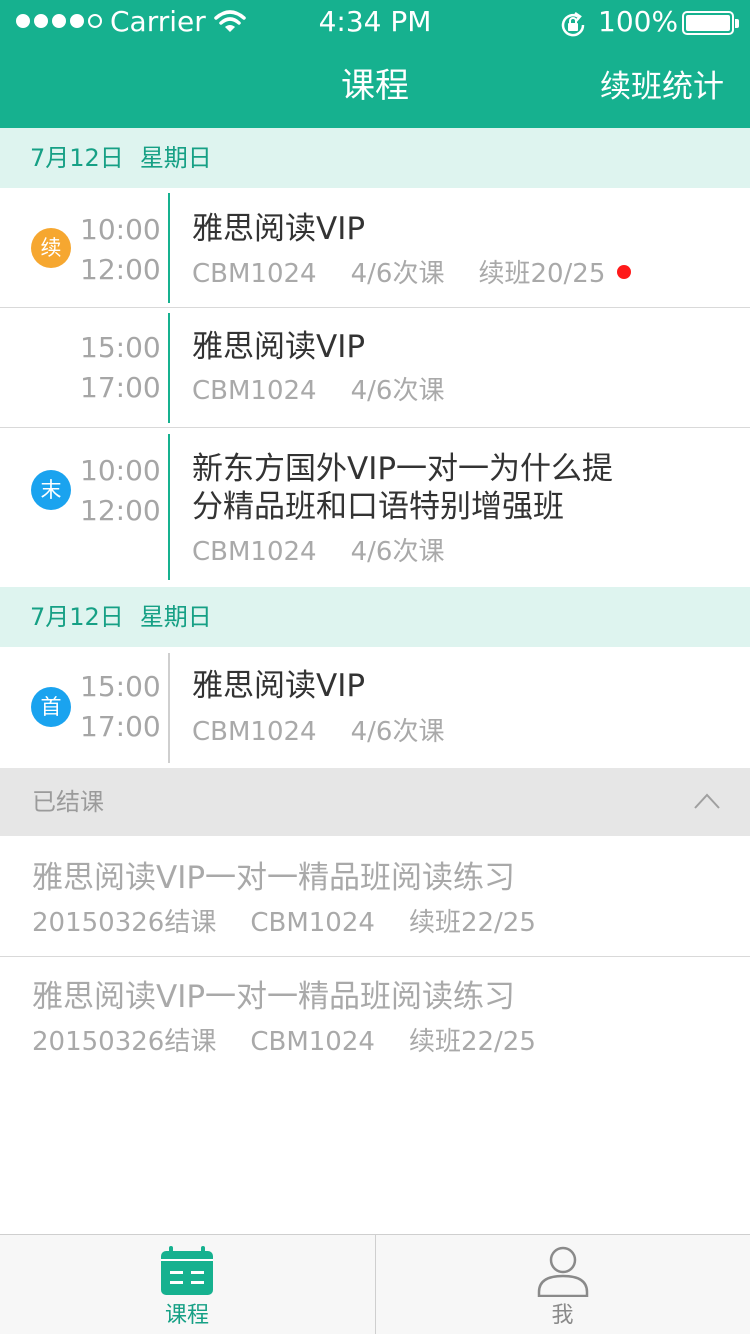  Describe the element at coordinates (375, 802) in the screenshot. I see `finished-section-header: 已结课` at that location.